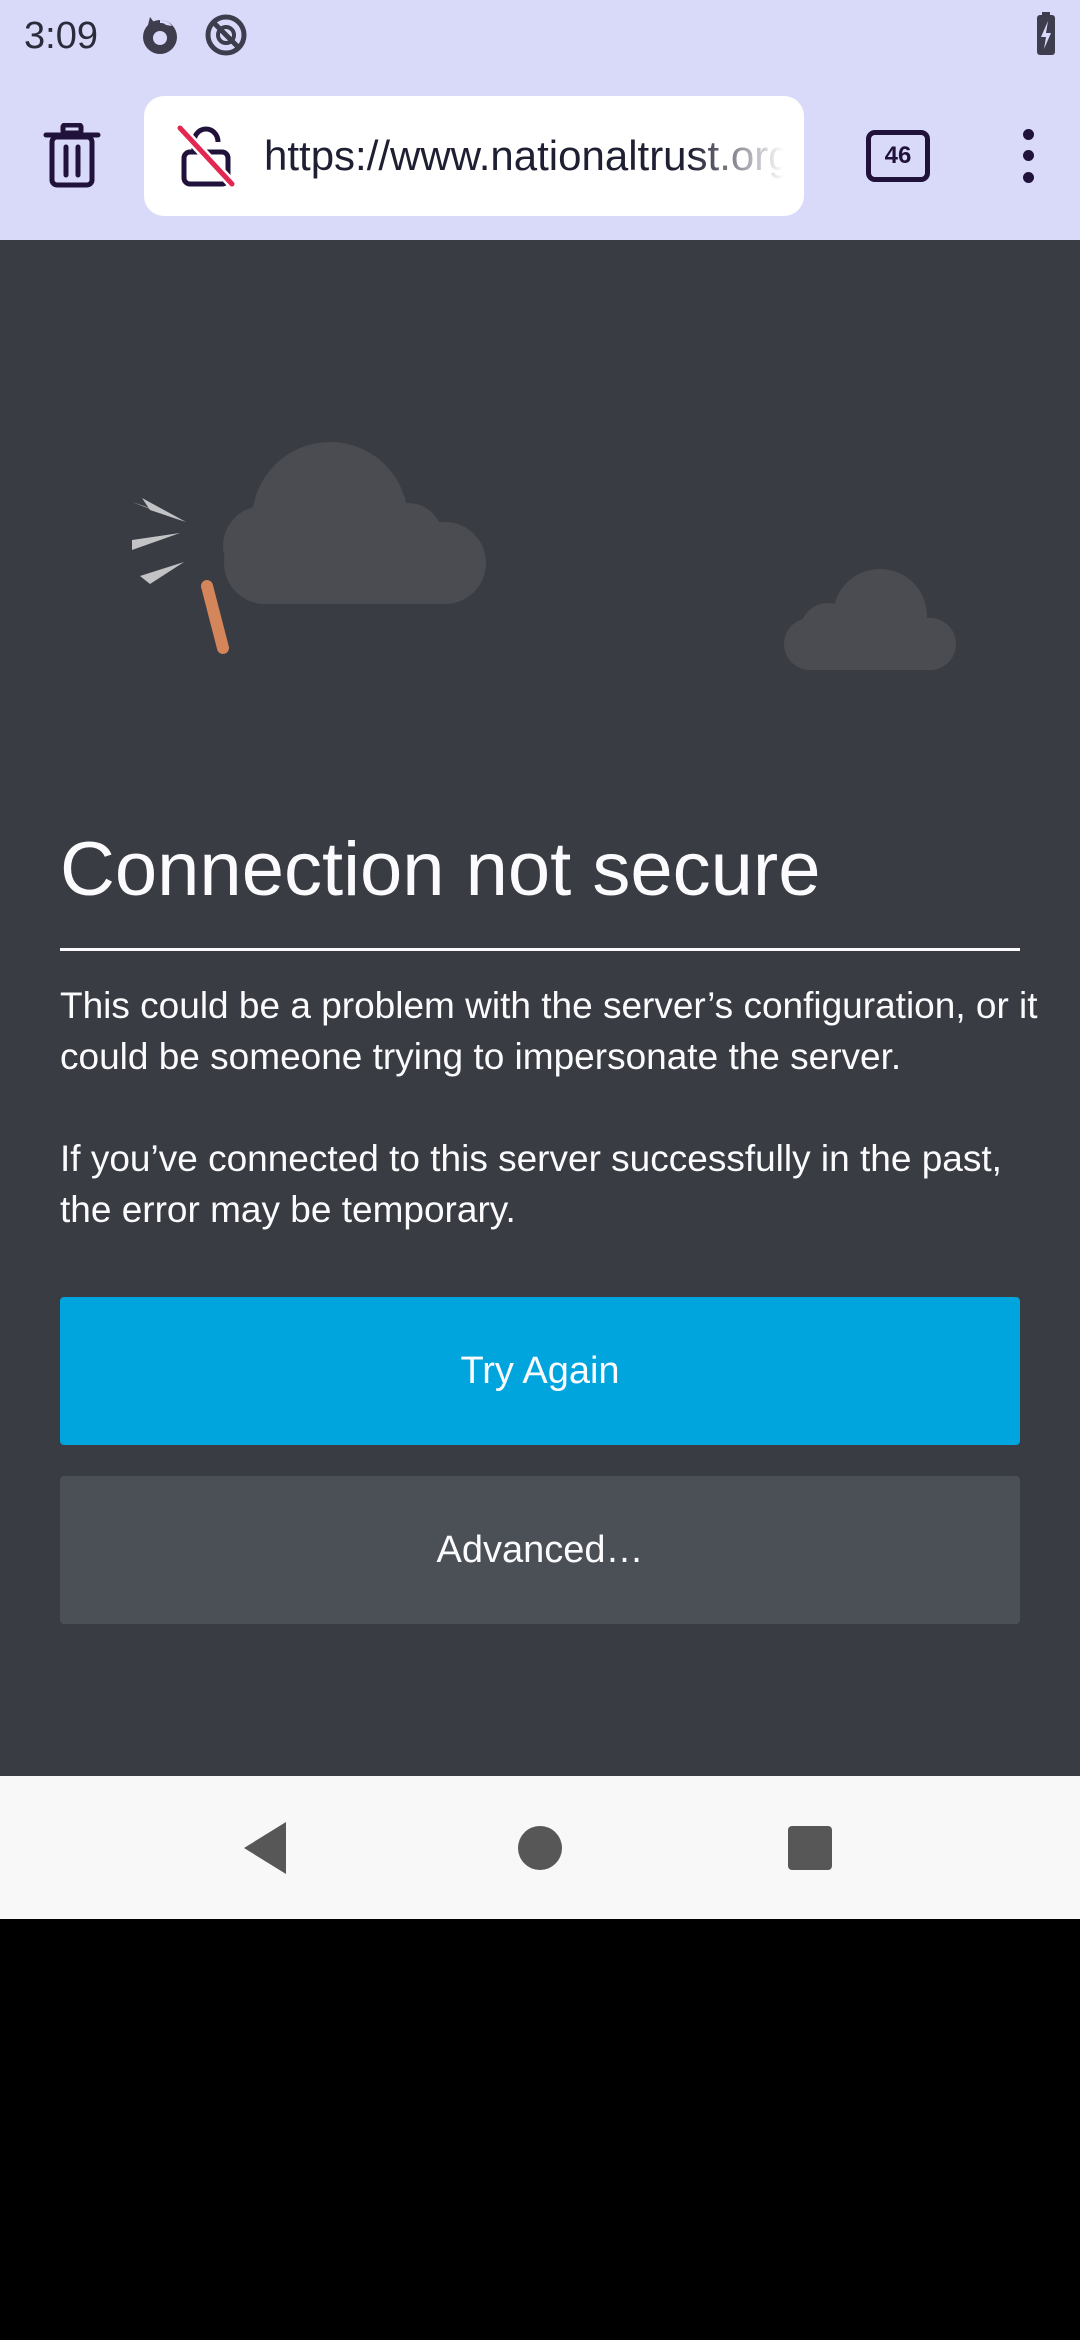 The height and width of the screenshot is (2340, 1080). What do you see at coordinates (226, 35) in the screenshot?
I see `do-not-disturb-icon` at bounding box center [226, 35].